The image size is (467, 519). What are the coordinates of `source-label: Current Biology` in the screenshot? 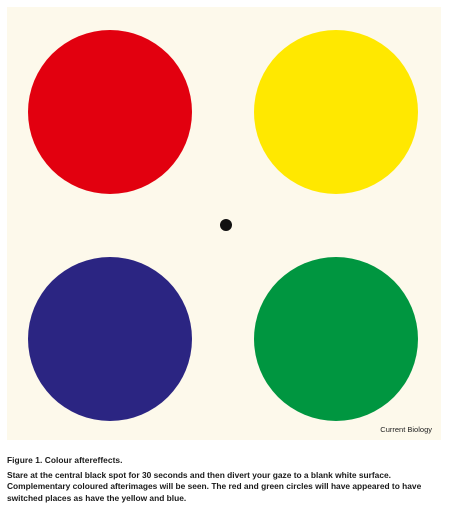 It's located at (406, 429).